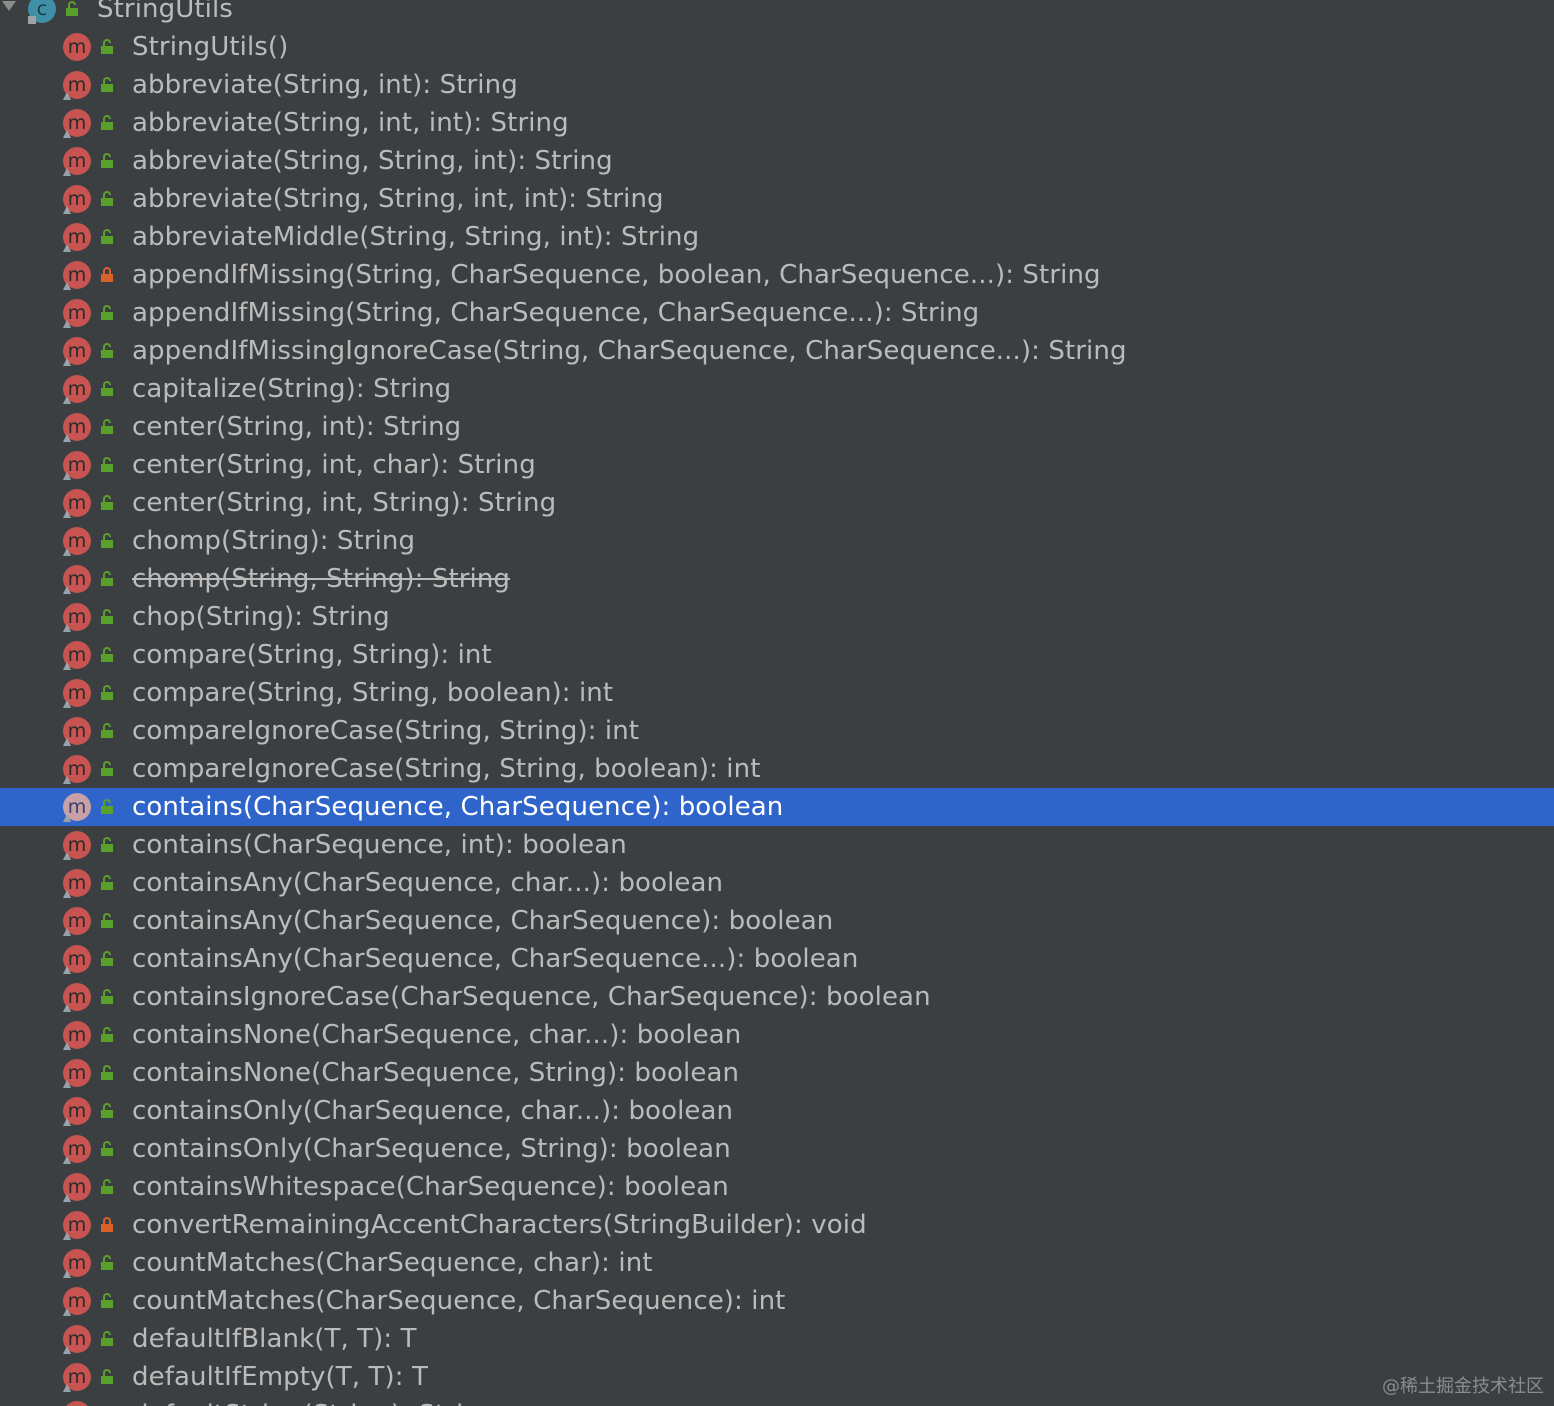 The width and height of the screenshot is (1554, 1406). I want to click on method-signature: chomp(String): String, so click(274, 541).